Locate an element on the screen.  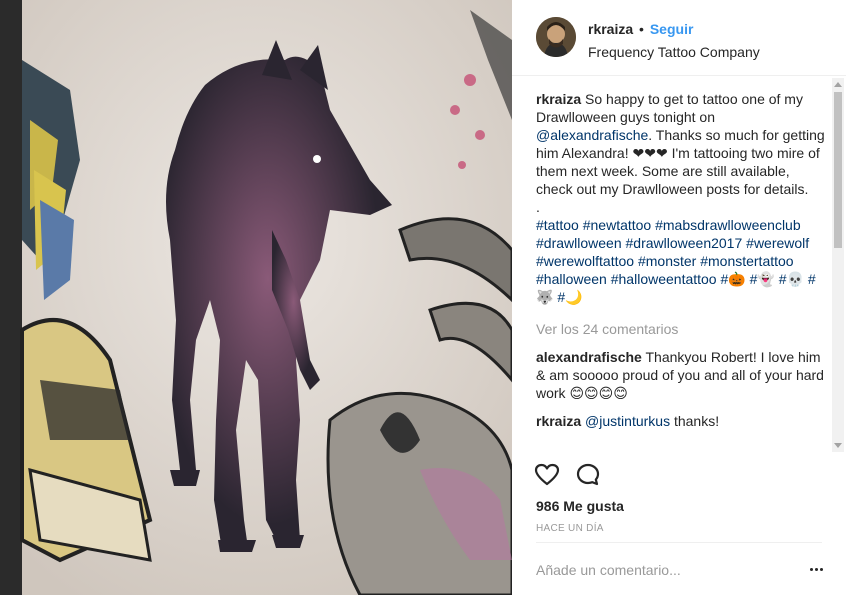
comment-mention: @justinturkus is located at coordinates (627, 421).